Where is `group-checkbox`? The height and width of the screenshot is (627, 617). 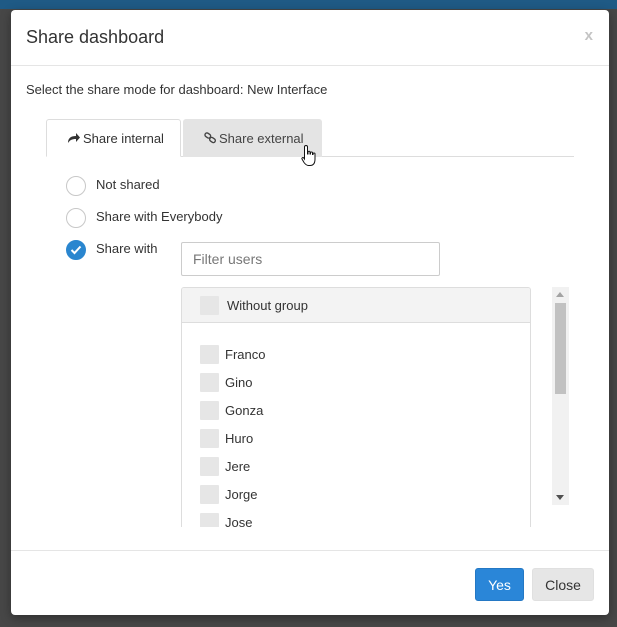
group-checkbox is located at coordinates (209, 305).